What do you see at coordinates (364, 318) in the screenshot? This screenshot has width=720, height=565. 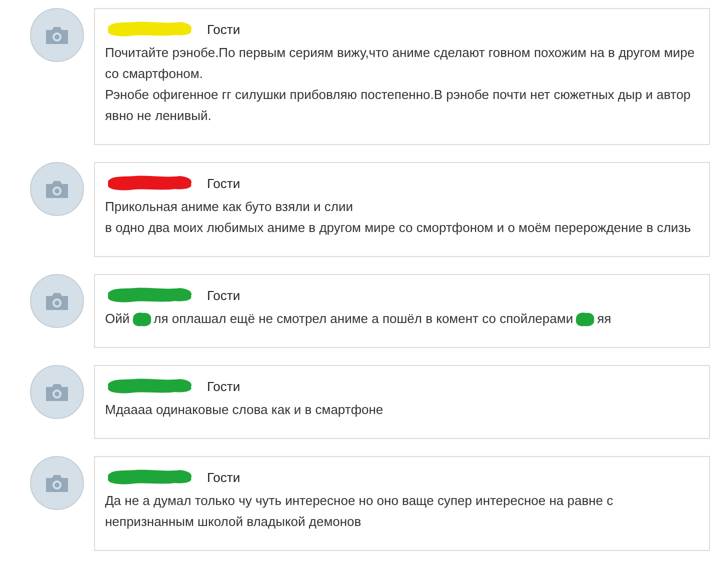 I see `comment-text: ля оплашал ещё не смотрел аниме а пошёл в комент со спойлерами` at bounding box center [364, 318].